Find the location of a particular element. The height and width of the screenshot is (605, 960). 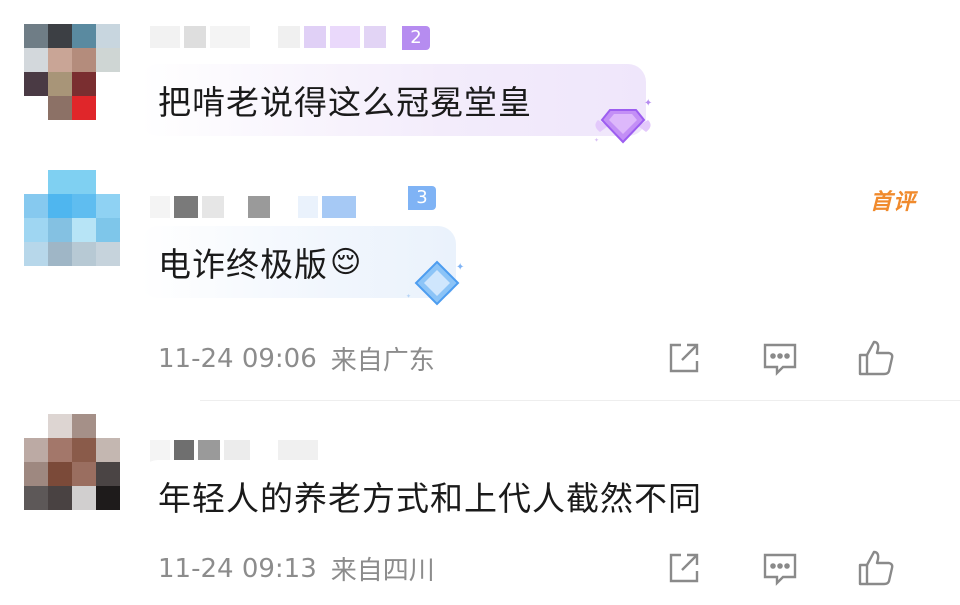

comment-meta: 11-24 09:06 来自广东 is located at coordinates (296, 358).